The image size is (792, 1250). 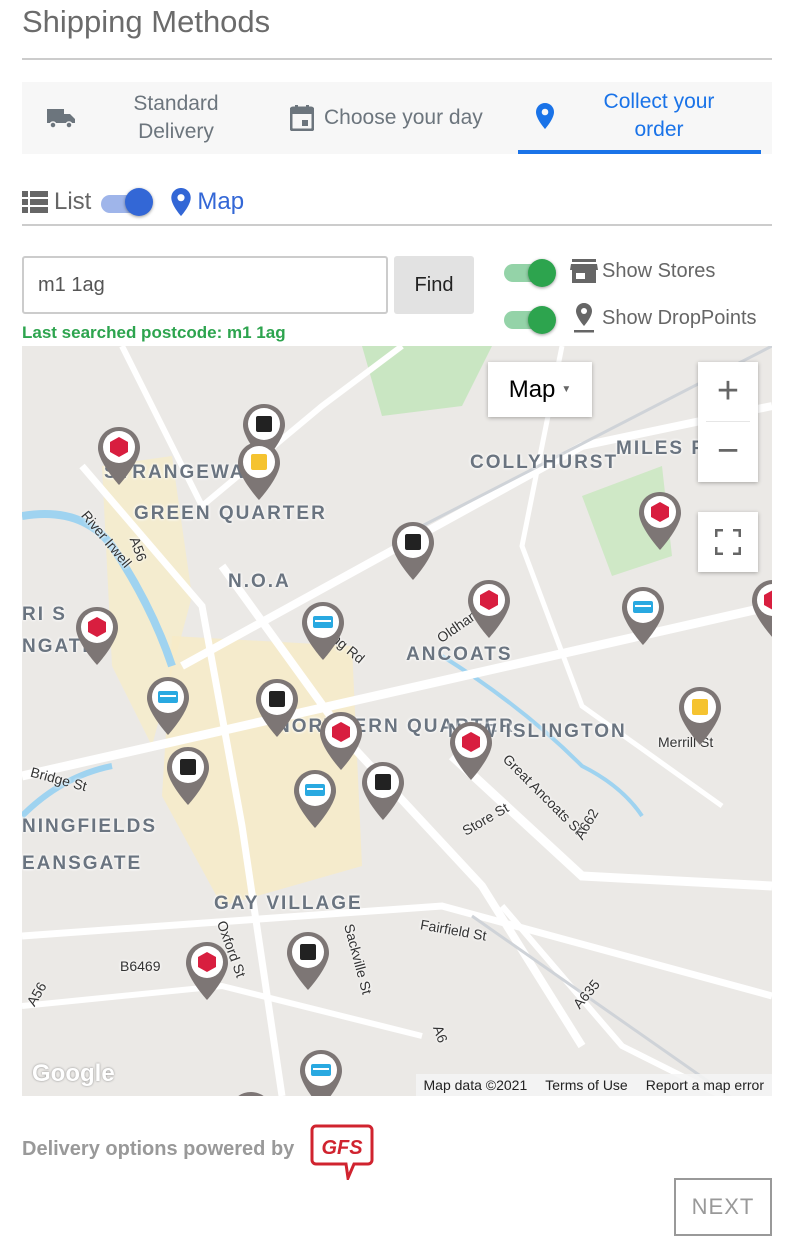 I want to click on map-area-label: GAY VILLAGE, so click(x=288, y=903).